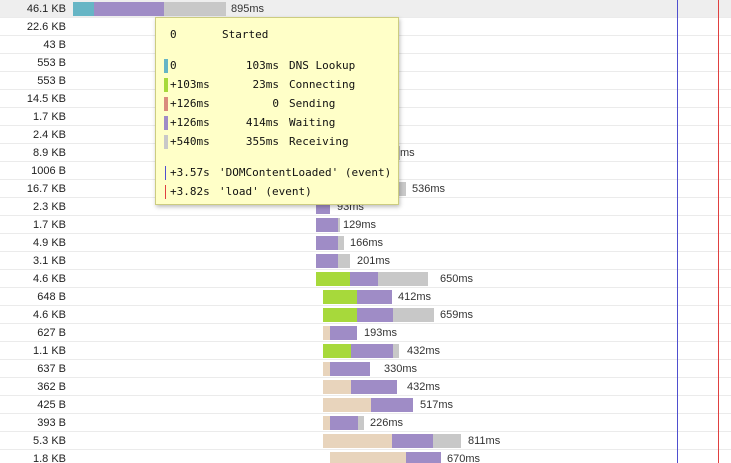  I want to click on phase-duration: 355ms, so click(262, 141).